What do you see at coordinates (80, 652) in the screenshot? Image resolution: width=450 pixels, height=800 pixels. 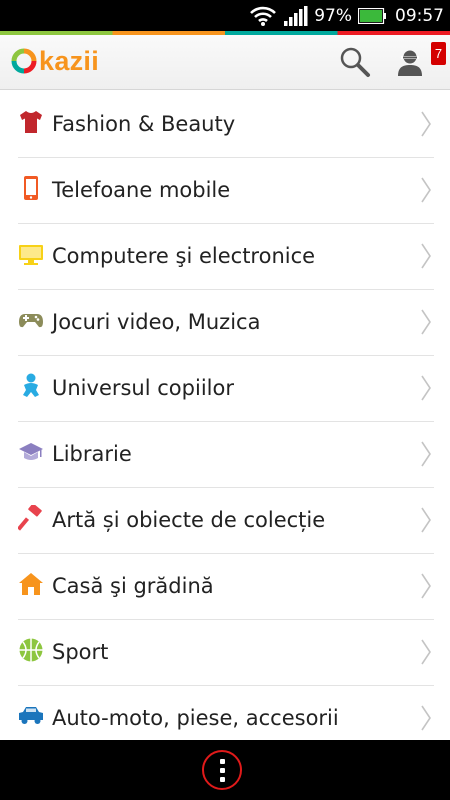 I see `category-label: Sport` at bounding box center [80, 652].